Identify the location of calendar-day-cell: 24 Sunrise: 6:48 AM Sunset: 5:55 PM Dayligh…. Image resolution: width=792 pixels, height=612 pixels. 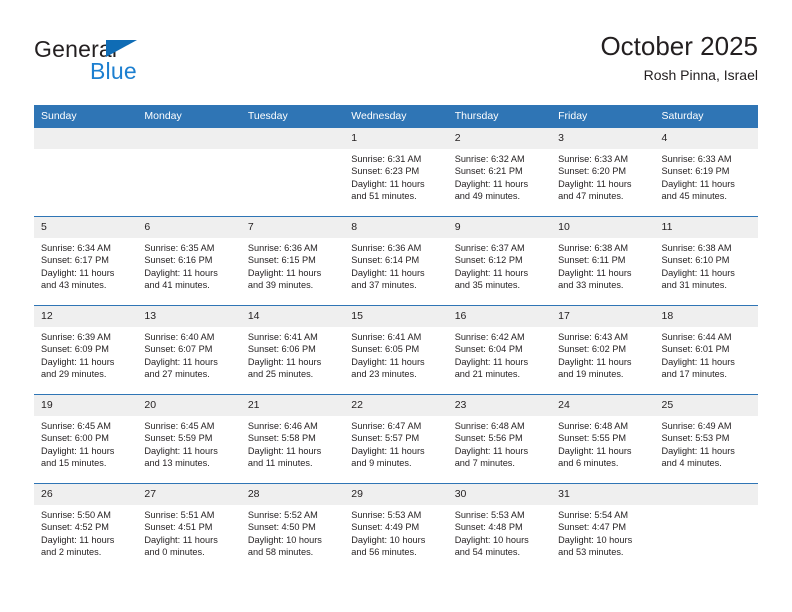
(603, 439).